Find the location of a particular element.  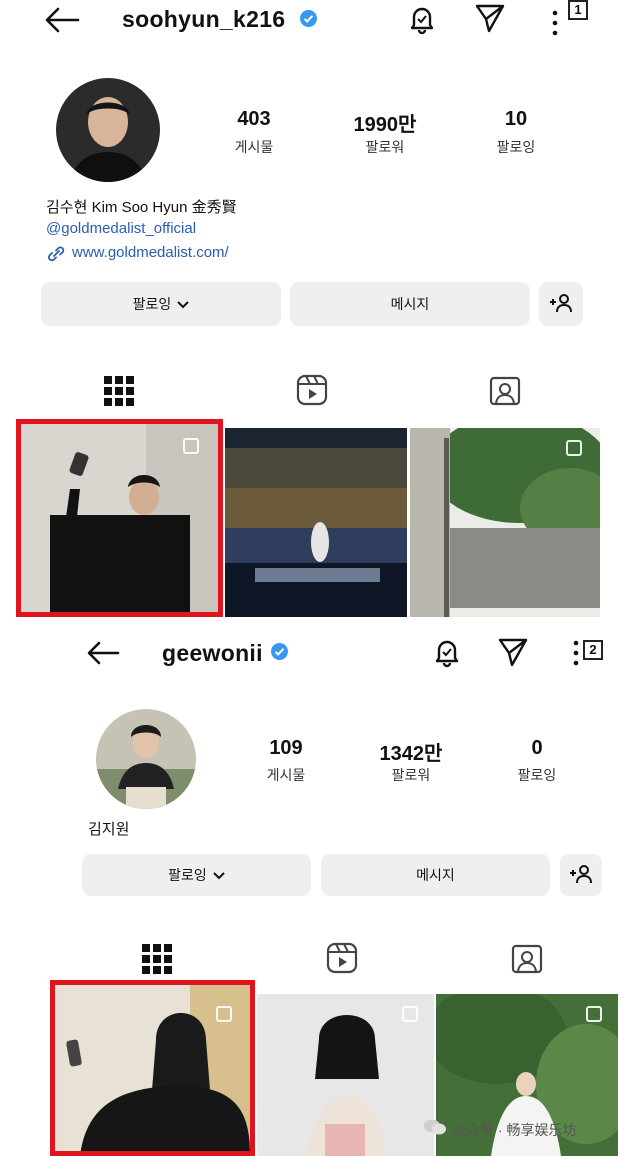

page-badge: 2 is located at coordinates (593, 650).